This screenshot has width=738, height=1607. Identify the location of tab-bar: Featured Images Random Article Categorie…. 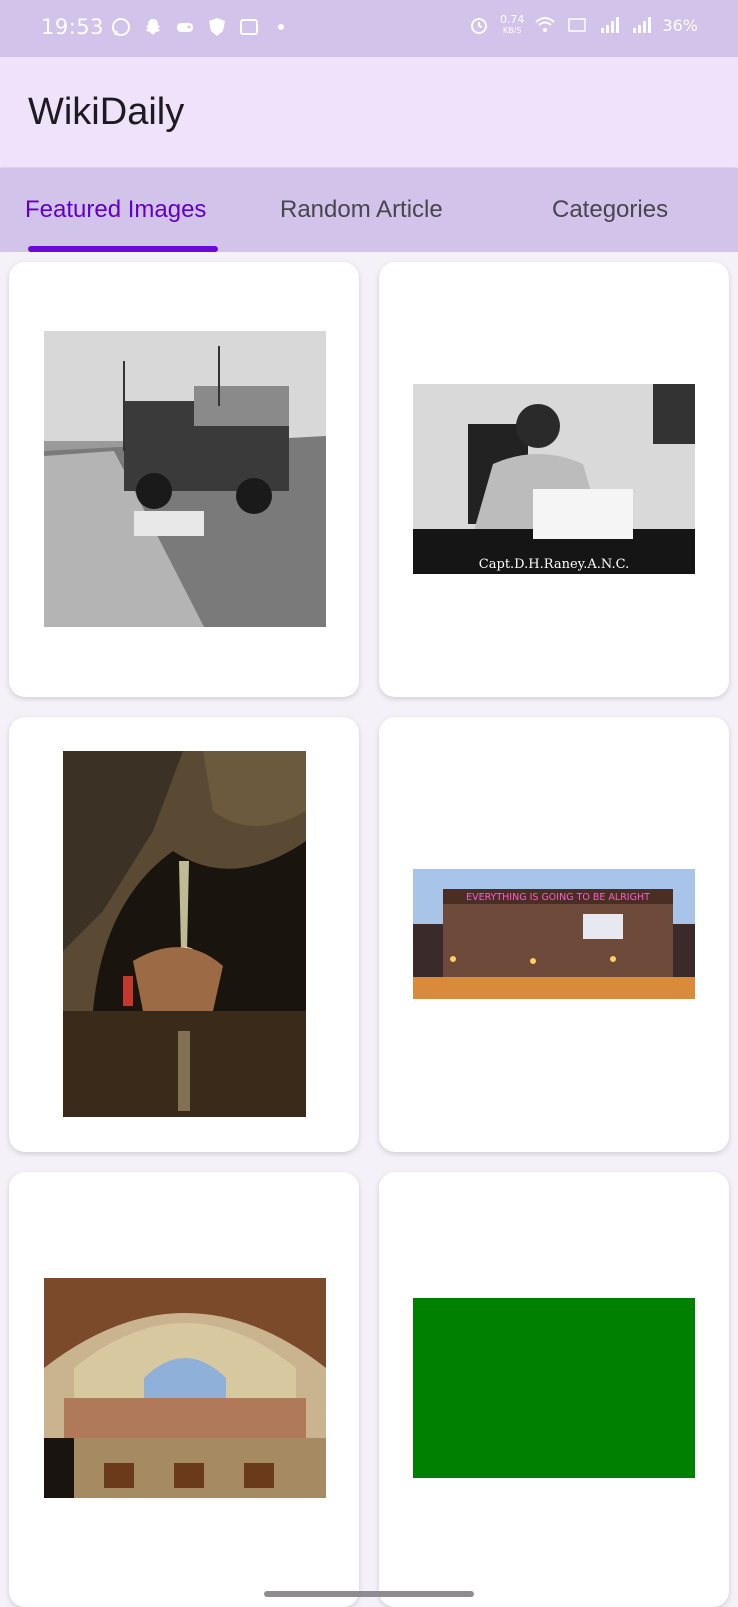
(369, 210).